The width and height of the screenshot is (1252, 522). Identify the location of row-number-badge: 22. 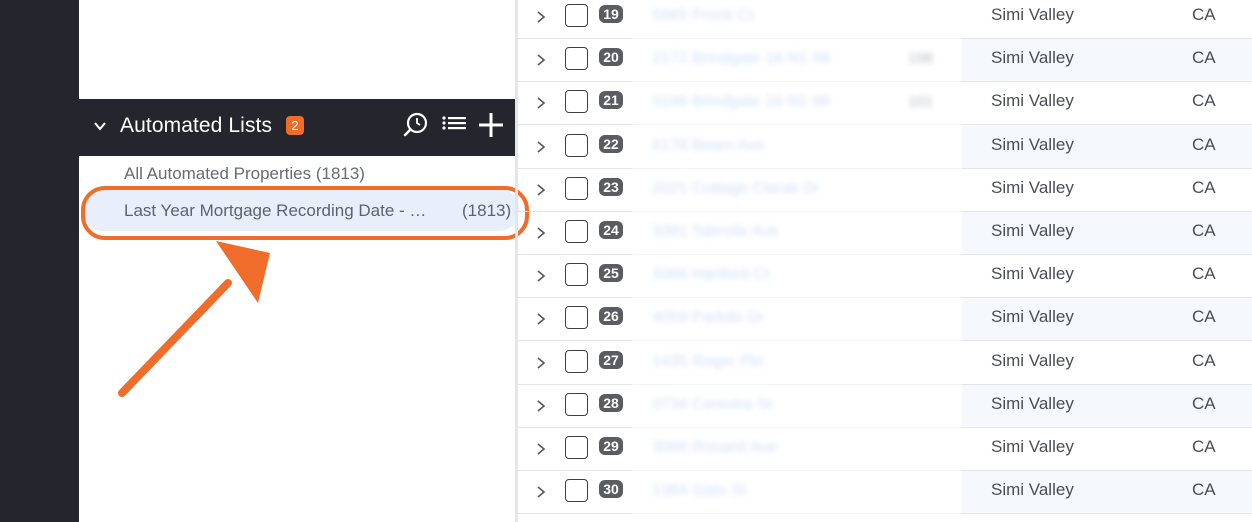
(611, 143).